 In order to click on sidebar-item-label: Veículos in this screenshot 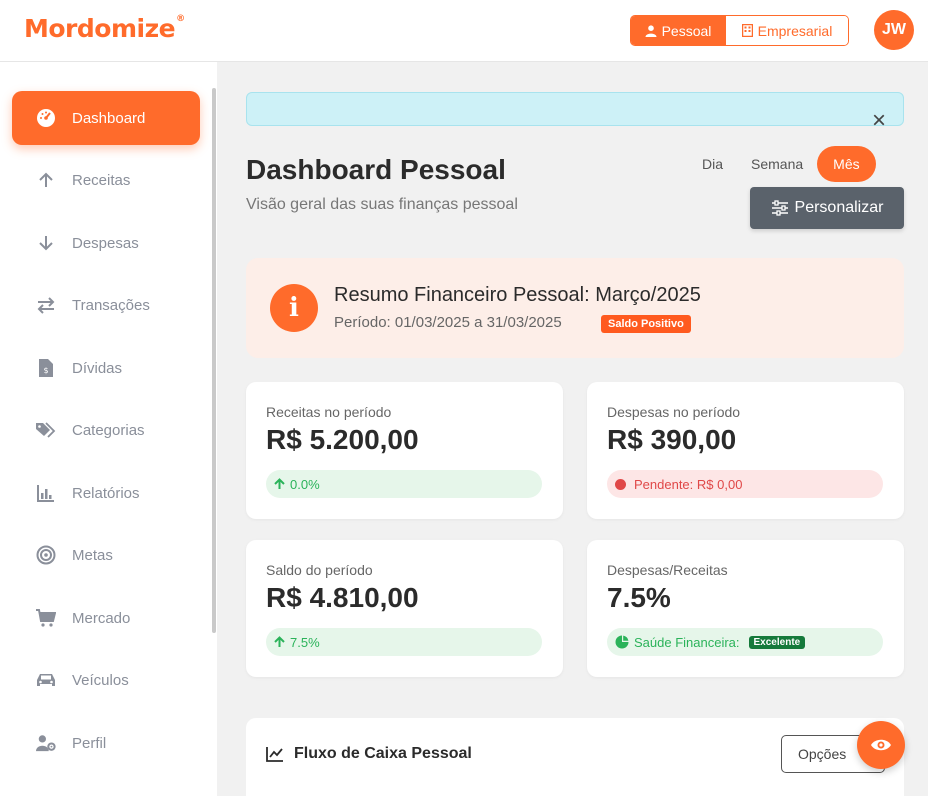, I will do `click(100, 680)`.